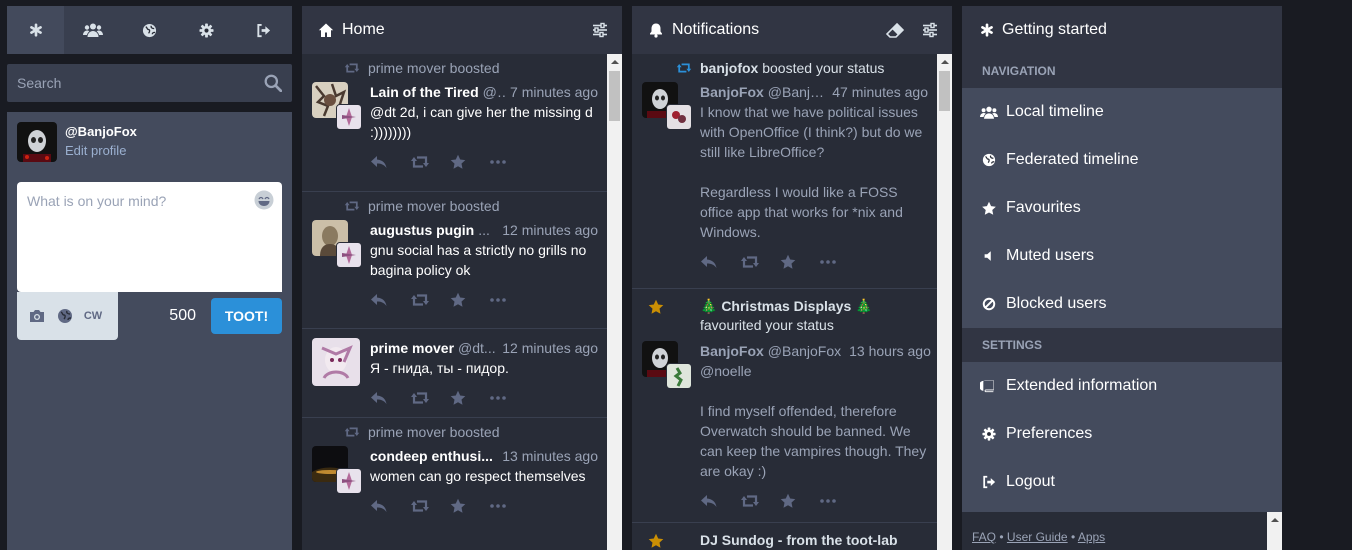 This screenshot has height=550, width=1352. What do you see at coordinates (729, 68) in the screenshot?
I see `notification-account: banjofox` at bounding box center [729, 68].